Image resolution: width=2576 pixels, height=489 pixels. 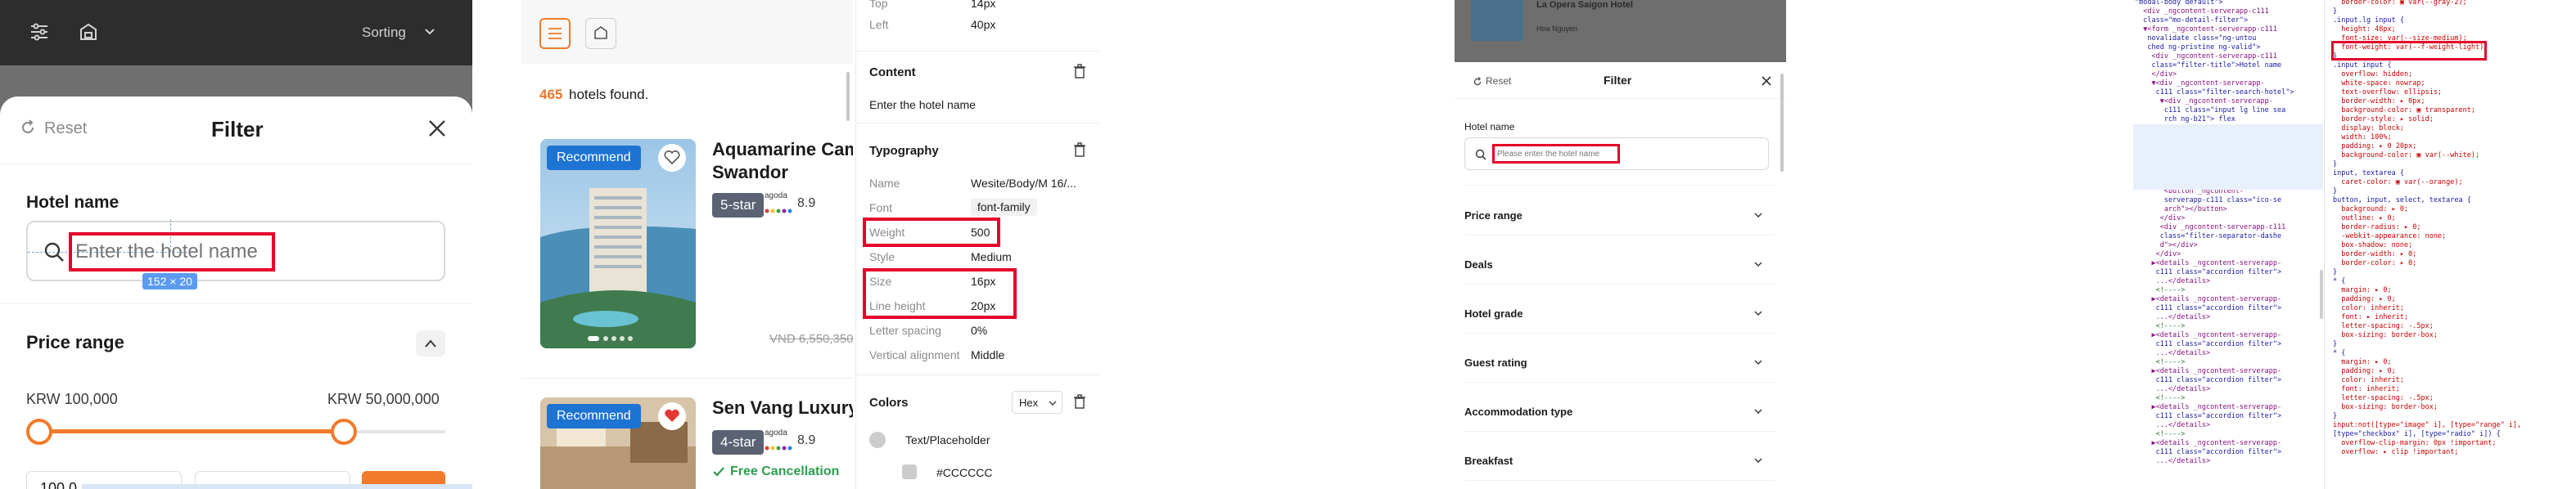 What do you see at coordinates (2214, 209) in the screenshot?
I see `code-line: arch"></button>` at bounding box center [2214, 209].